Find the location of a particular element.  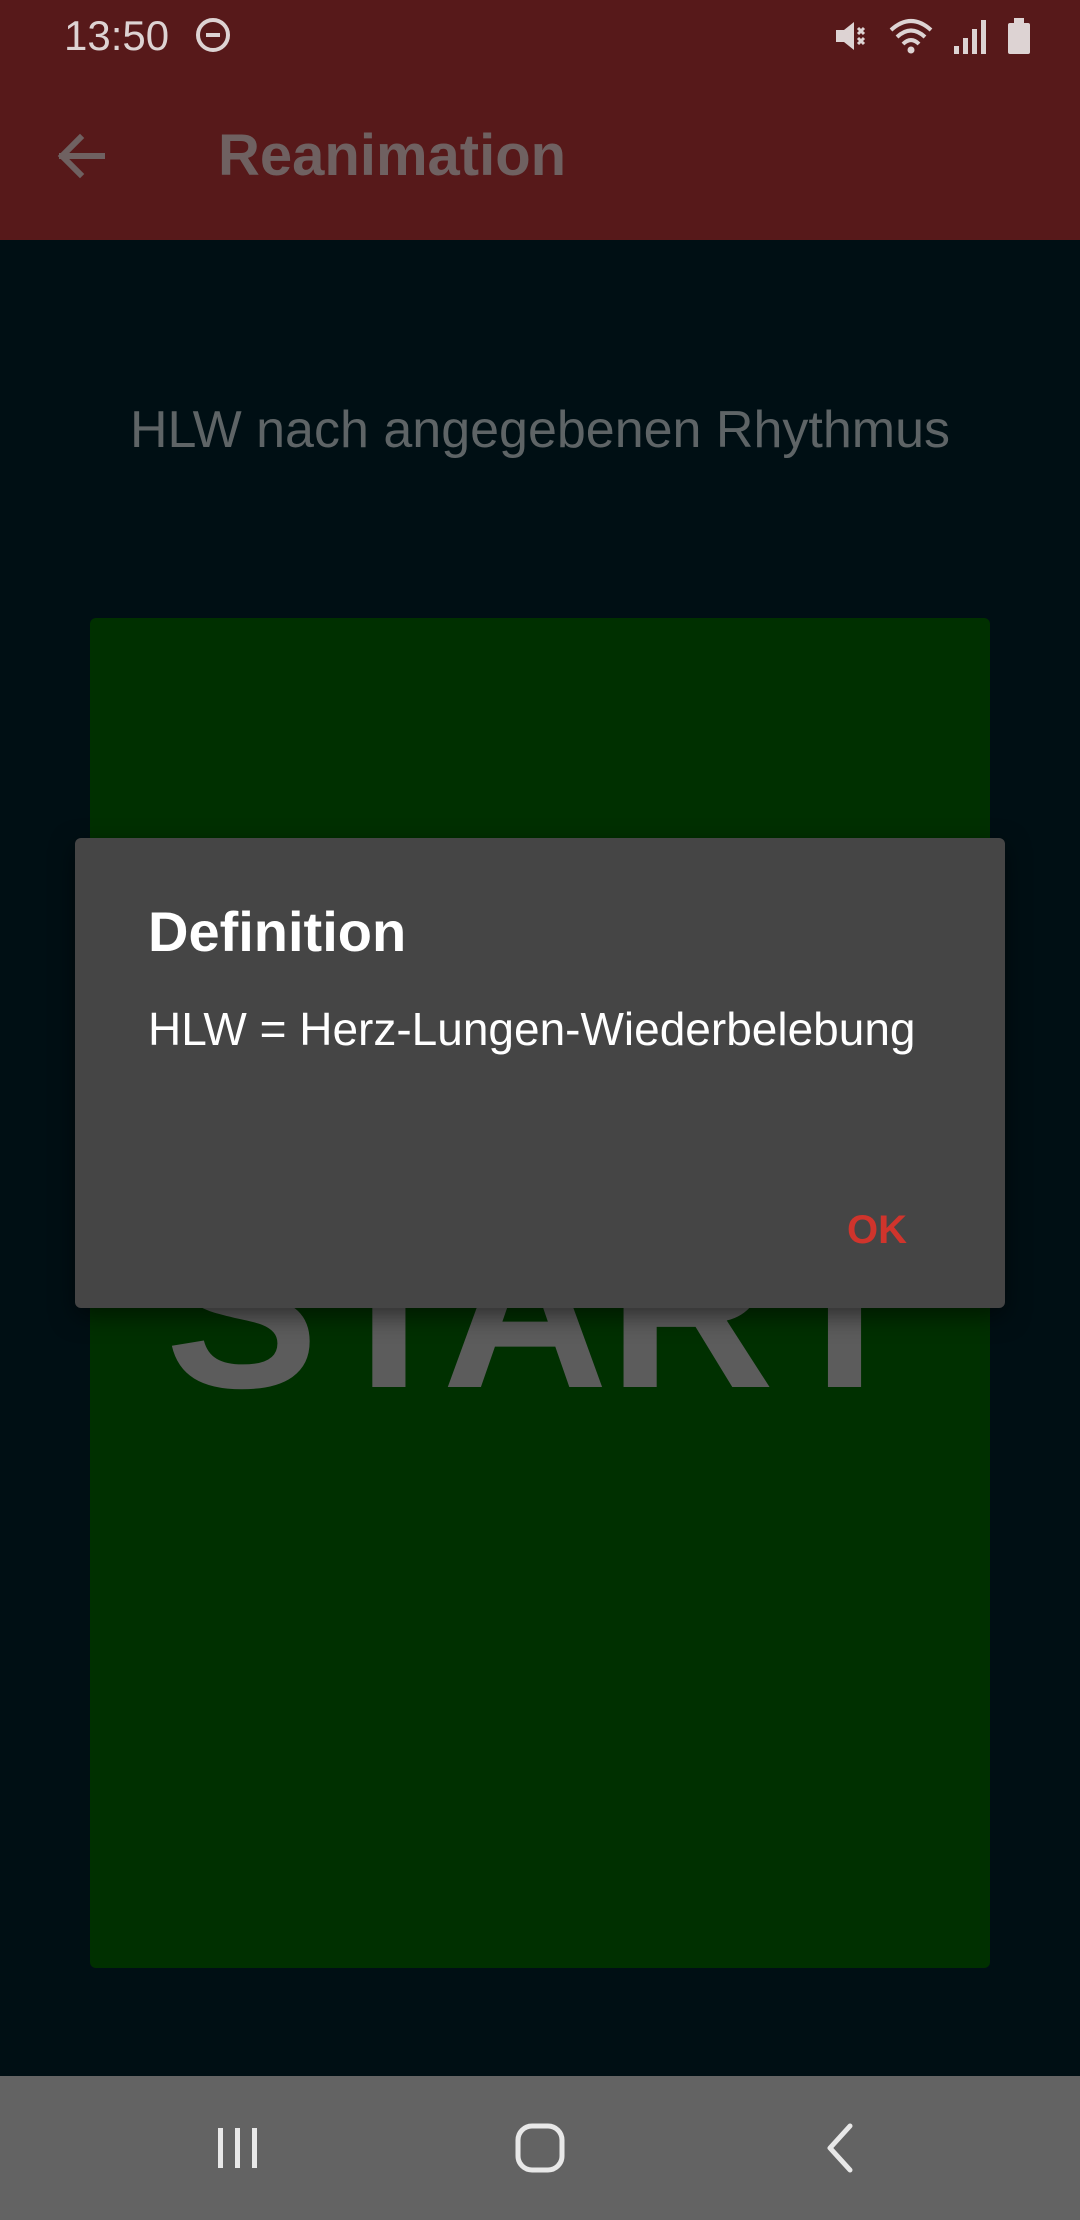

signal-icon is located at coordinates (970, 37).